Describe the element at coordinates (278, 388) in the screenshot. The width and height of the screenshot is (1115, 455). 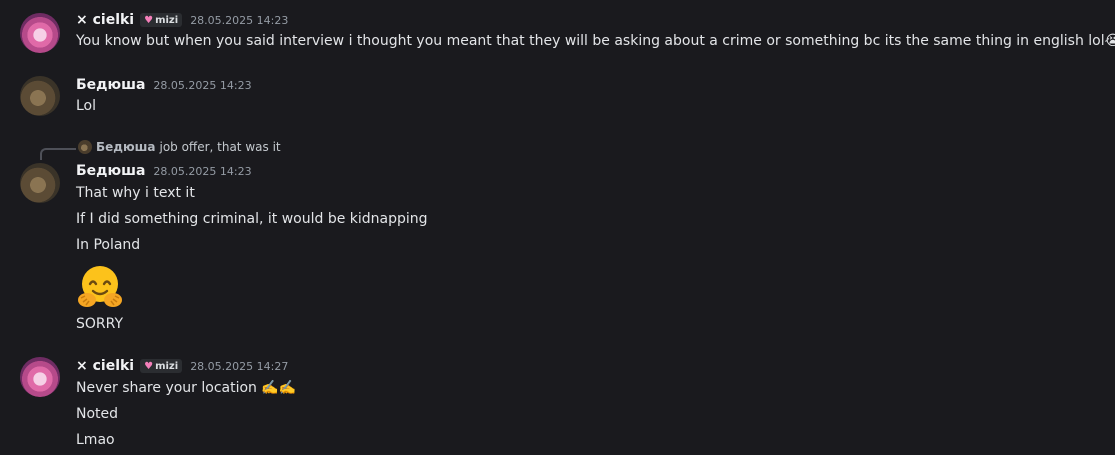
I see `writing-hand-emoji-icon: ✍️✍️` at that location.